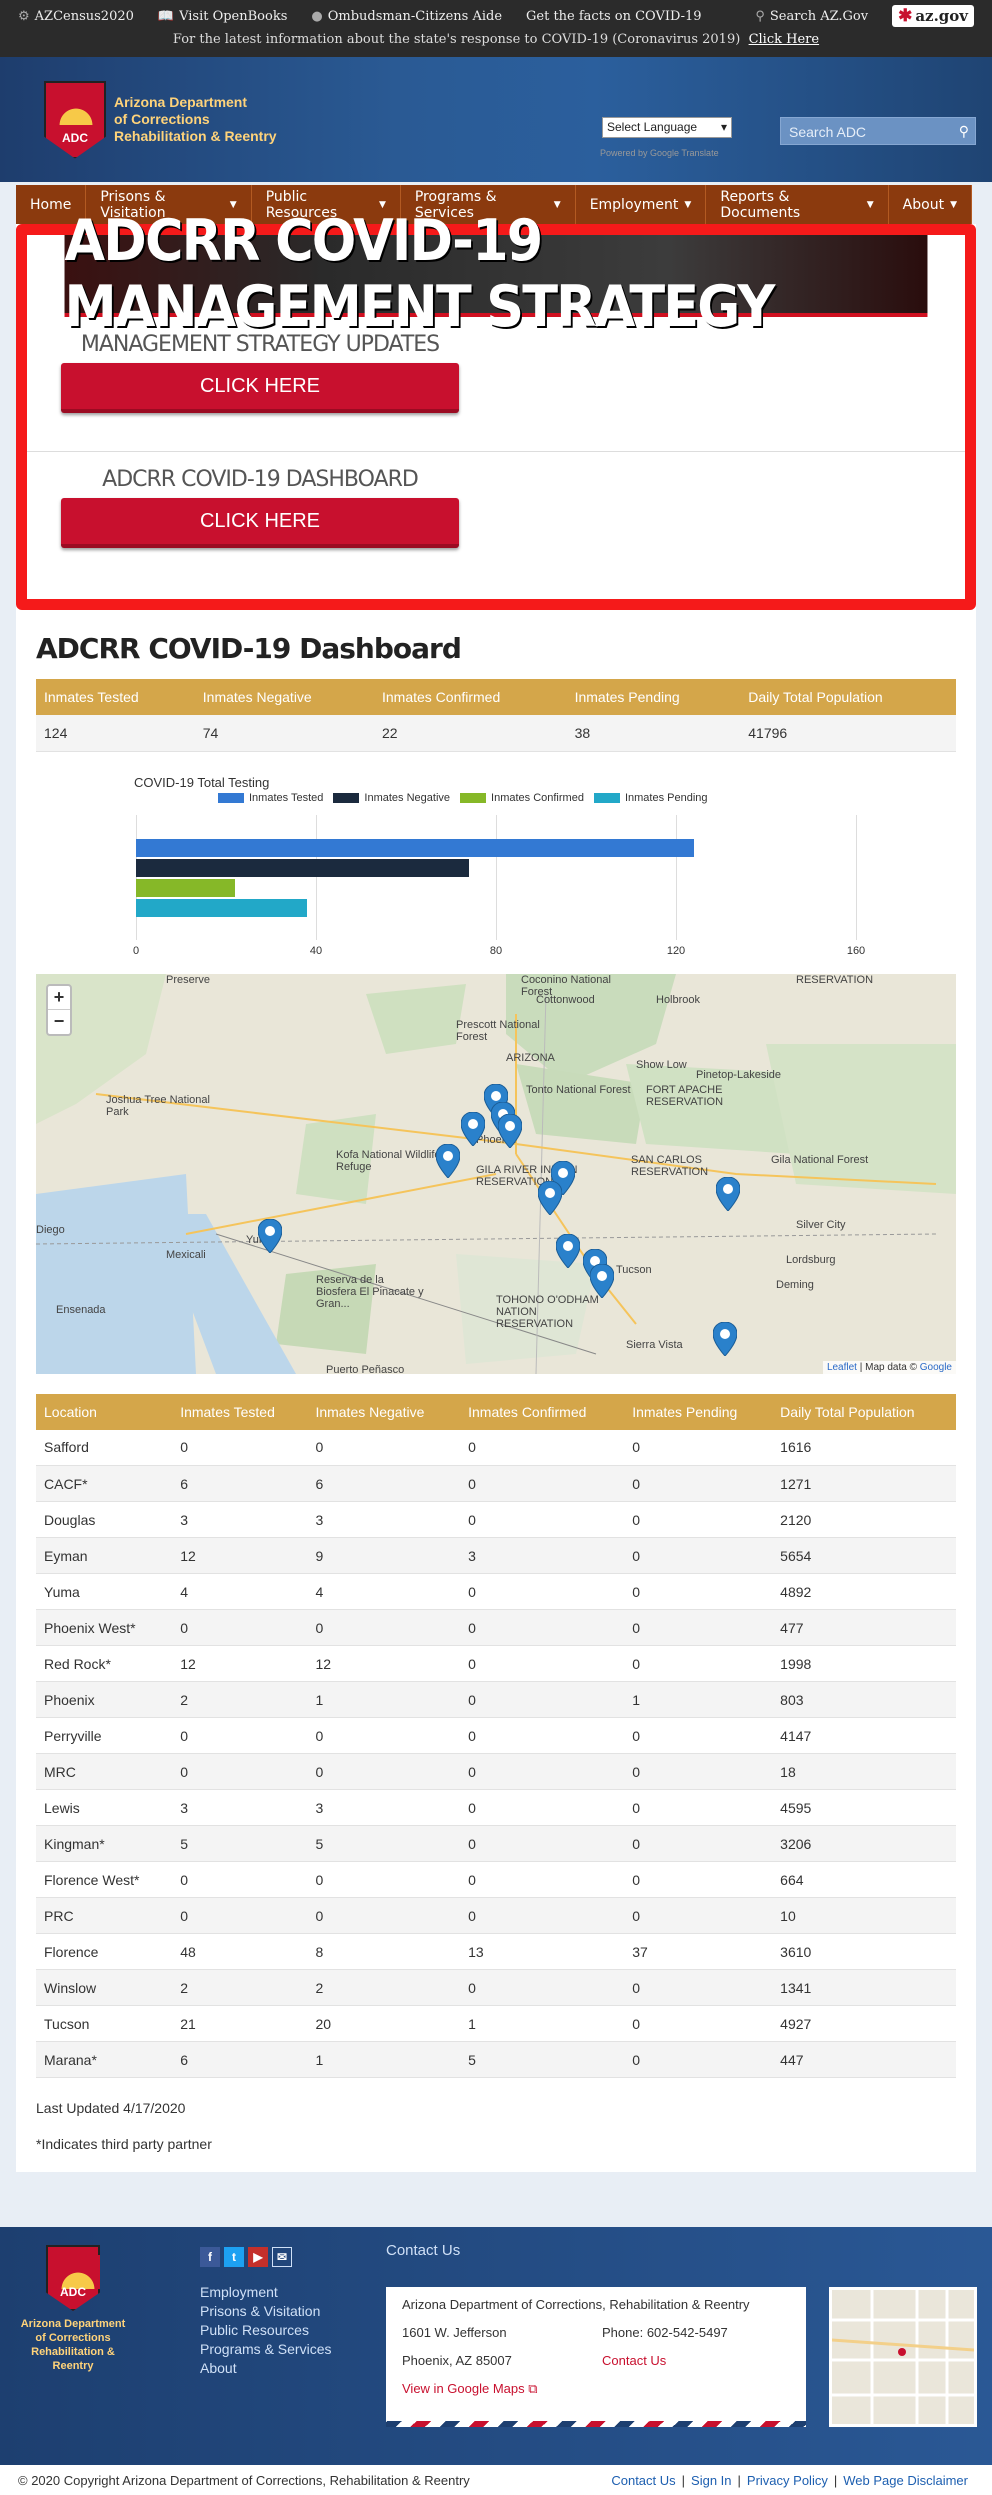 The image size is (992, 2495). Describe the element at coordinates (265, 2349) in the screenshot. I see `footer-link-programs: Programs & Services` at that location.